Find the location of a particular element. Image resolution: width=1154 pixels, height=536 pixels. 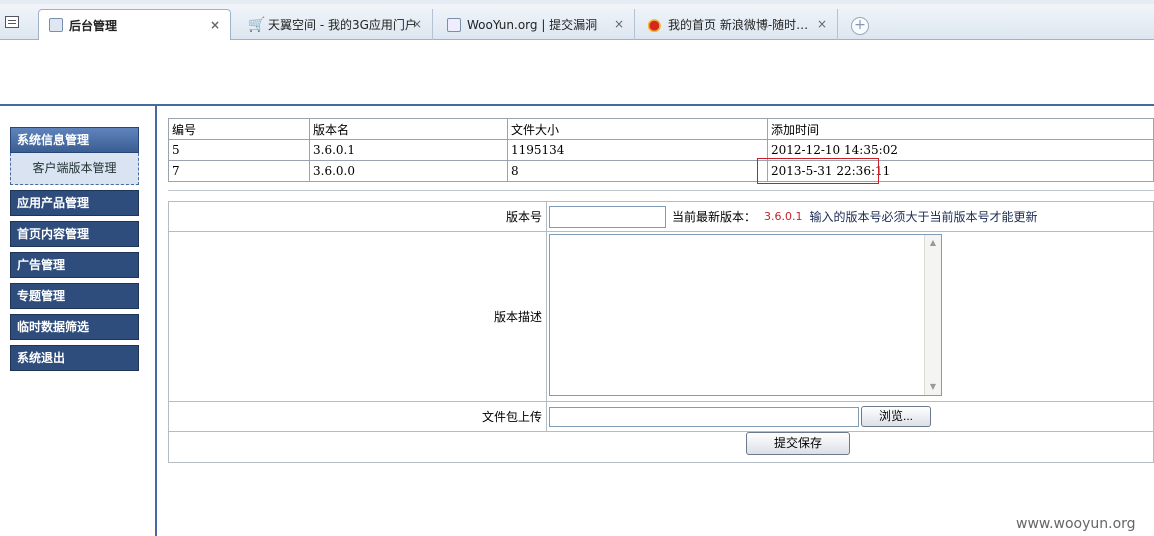

description-label: 版本描述 is located at coordinates (358, 316).